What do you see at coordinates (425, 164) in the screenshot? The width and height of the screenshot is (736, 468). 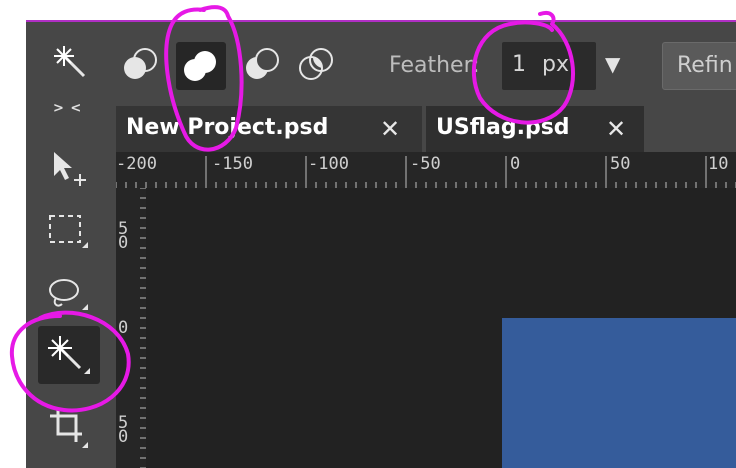 I see `ruler-label: -50` at bounding box center [425, 164].